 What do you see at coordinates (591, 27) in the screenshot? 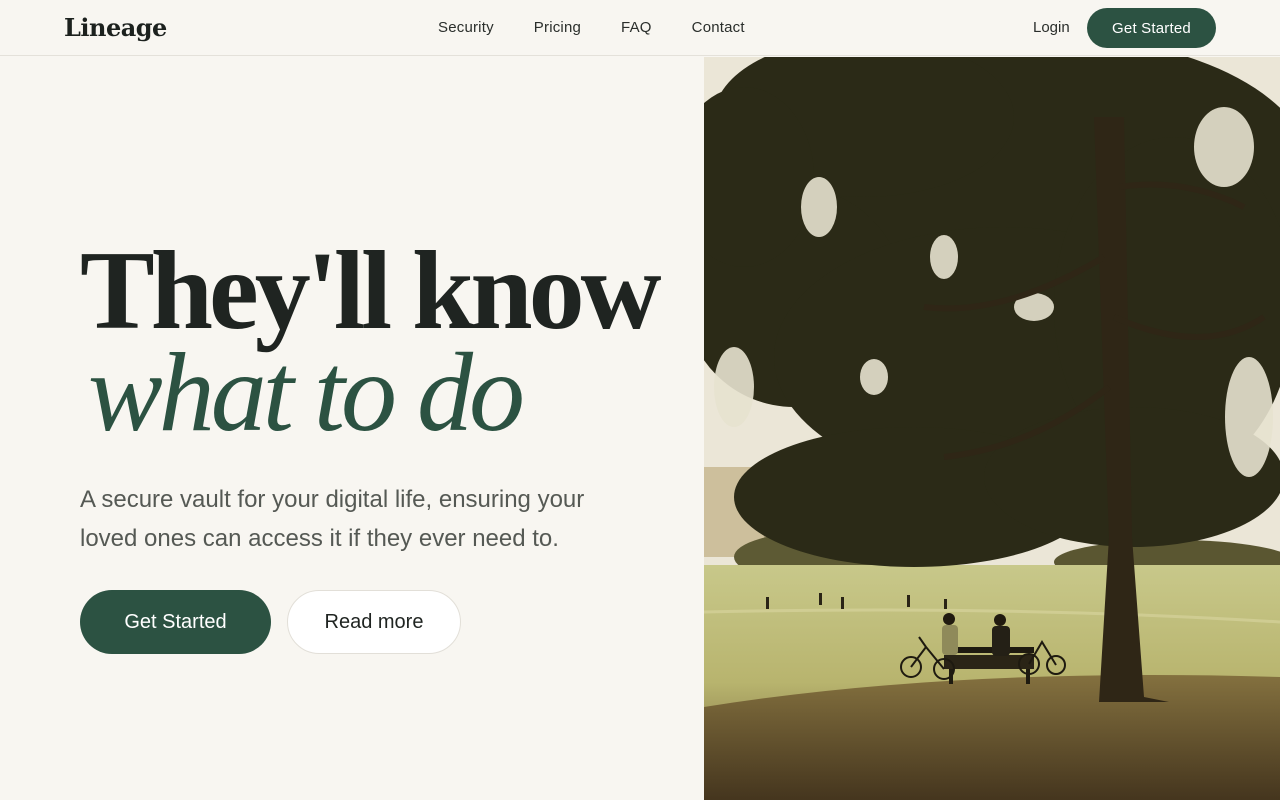
I see `main-nav: Security Pricing FAQ Contact` at bounding box center [591, 27].